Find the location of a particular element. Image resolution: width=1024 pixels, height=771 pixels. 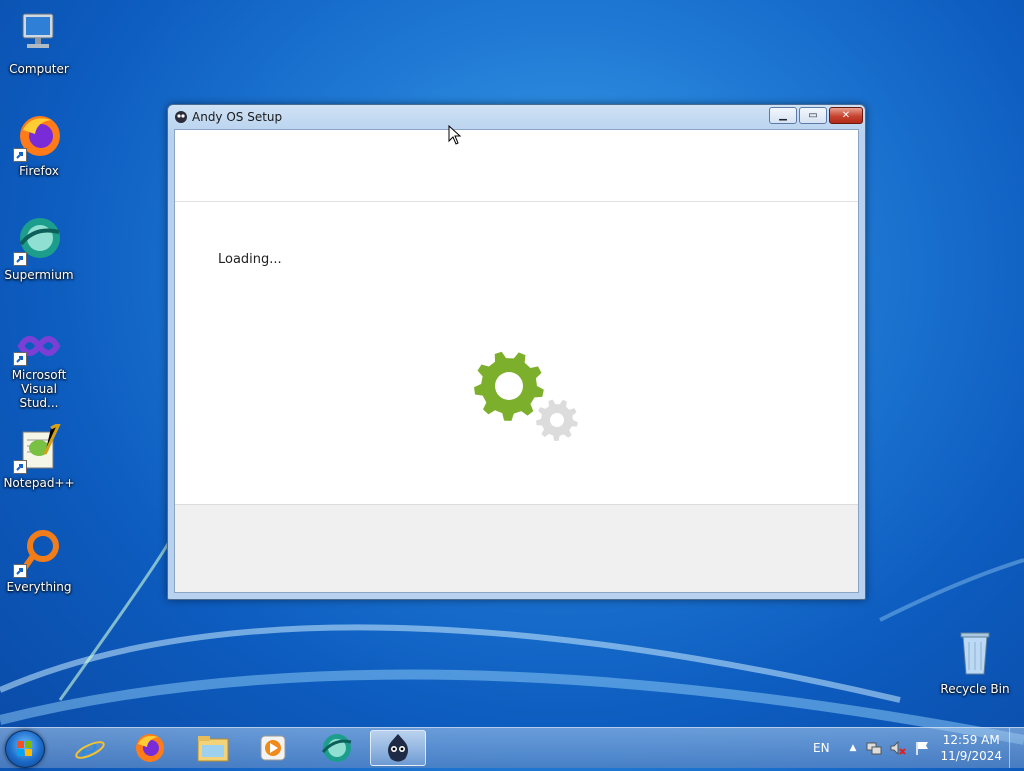

file-explorer-icon is located at coordinates (213, 749).